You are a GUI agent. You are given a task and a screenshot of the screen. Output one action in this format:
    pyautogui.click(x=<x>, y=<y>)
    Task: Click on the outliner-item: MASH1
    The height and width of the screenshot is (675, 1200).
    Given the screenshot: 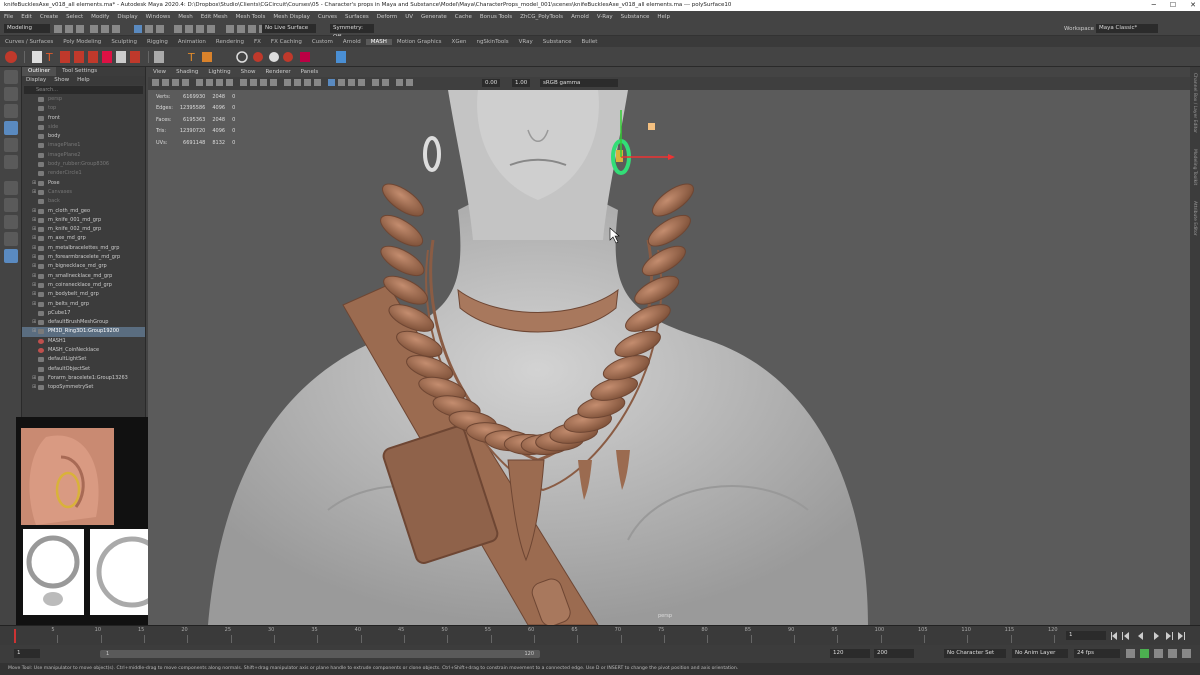 What is the action you would take?
    pyautogui.click(x=83, y=341)
    